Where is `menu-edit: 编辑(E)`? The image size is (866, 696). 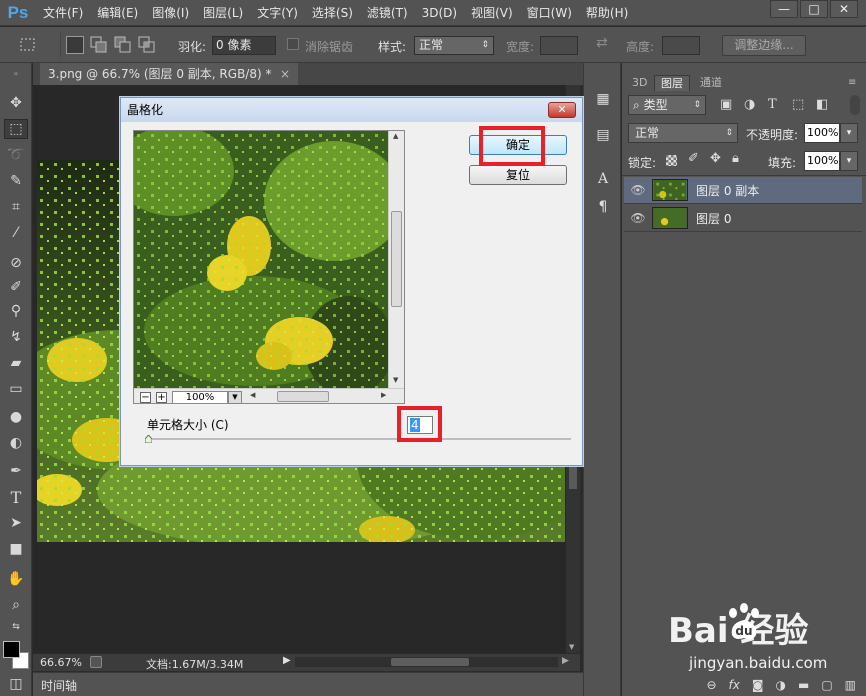
menu-edit: 编辑(E) is located at coordinates (117, 13).